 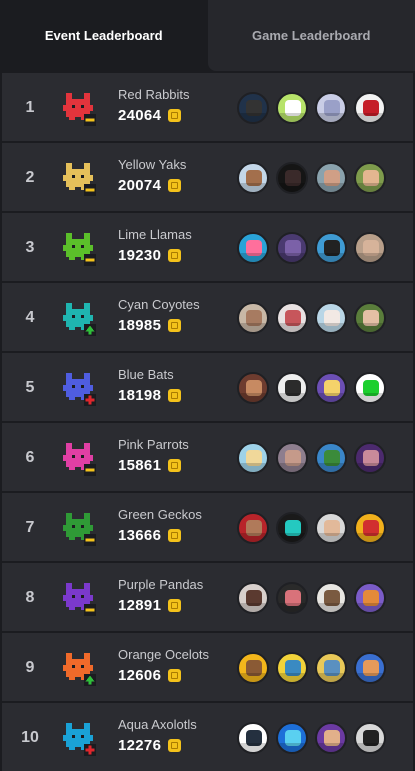 What do you see at coordinates (153, 465) in the screenshot?
I see `score-line: 15861` at bounding box center [153, 465].